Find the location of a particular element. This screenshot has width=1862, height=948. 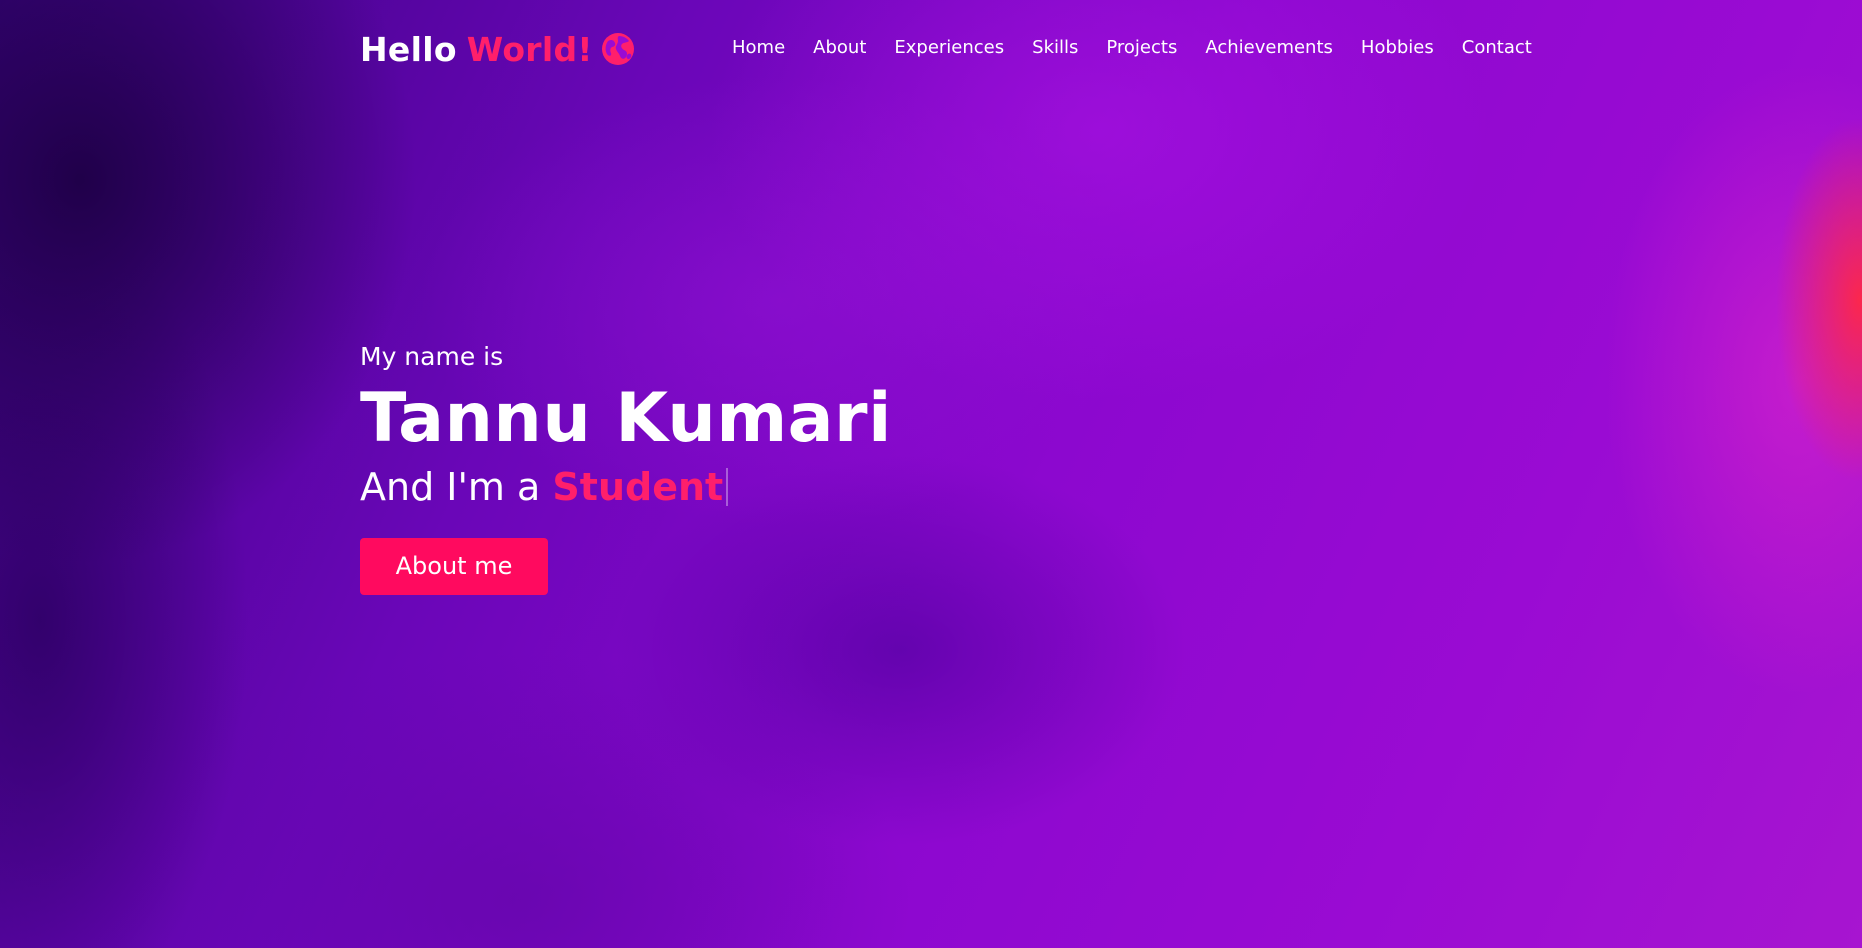

site-logo: Hello World! is located at coordinates (497, 49).